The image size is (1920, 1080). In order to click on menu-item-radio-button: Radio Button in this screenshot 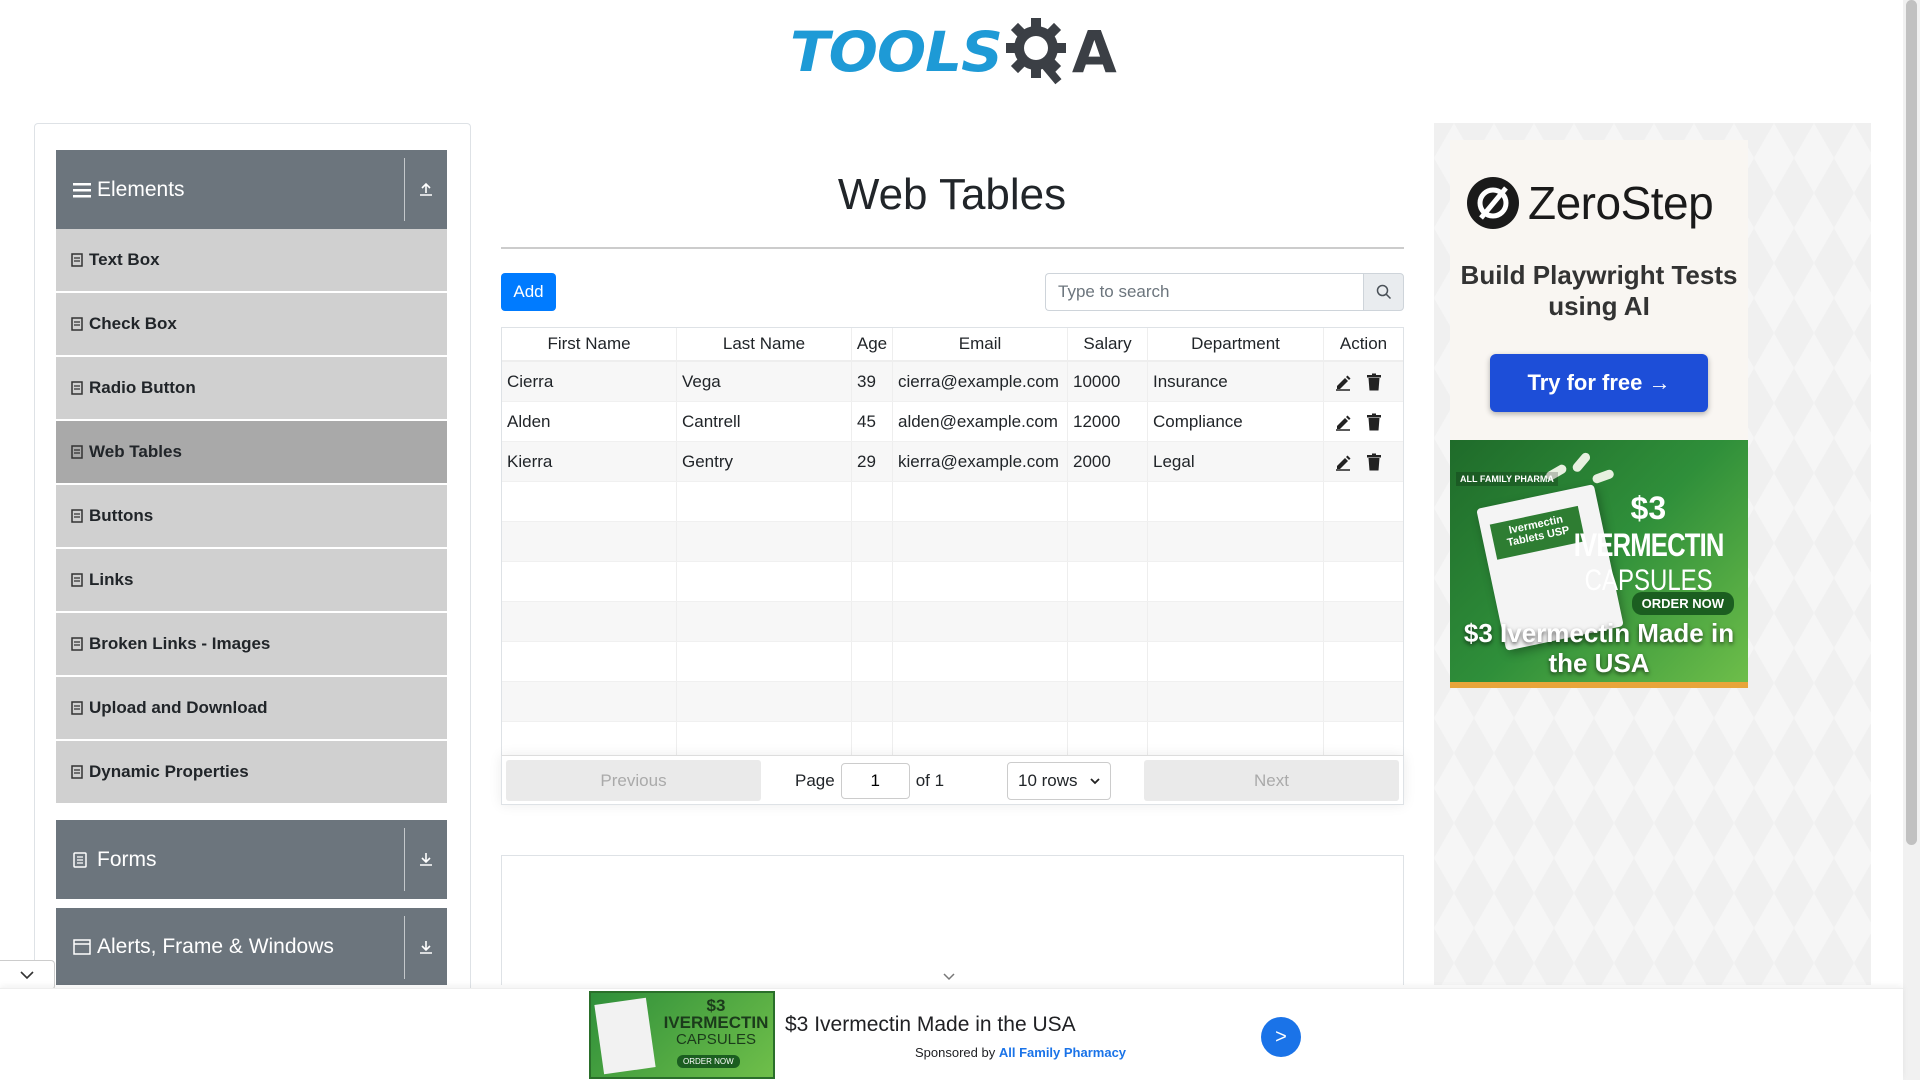, I will do `click(251, 388)`.